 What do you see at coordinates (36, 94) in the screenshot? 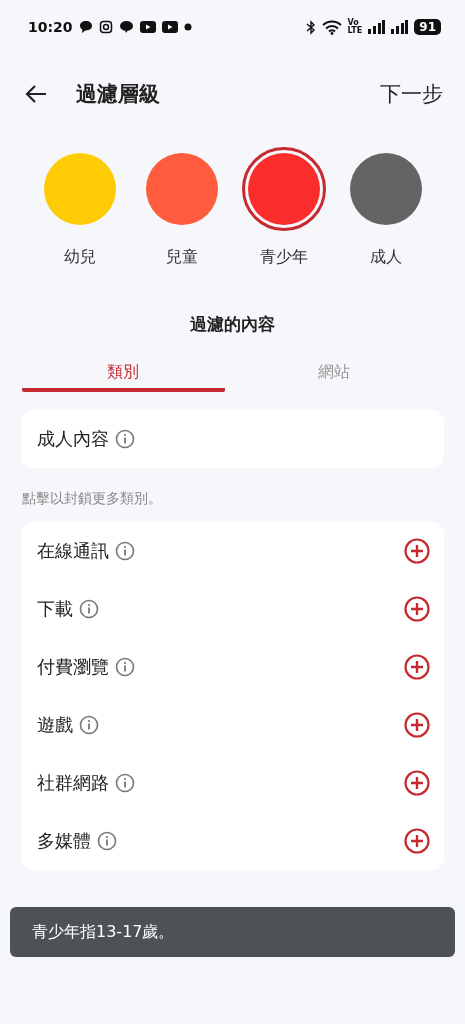
I see `back-button` at bounding box center [36, 94].